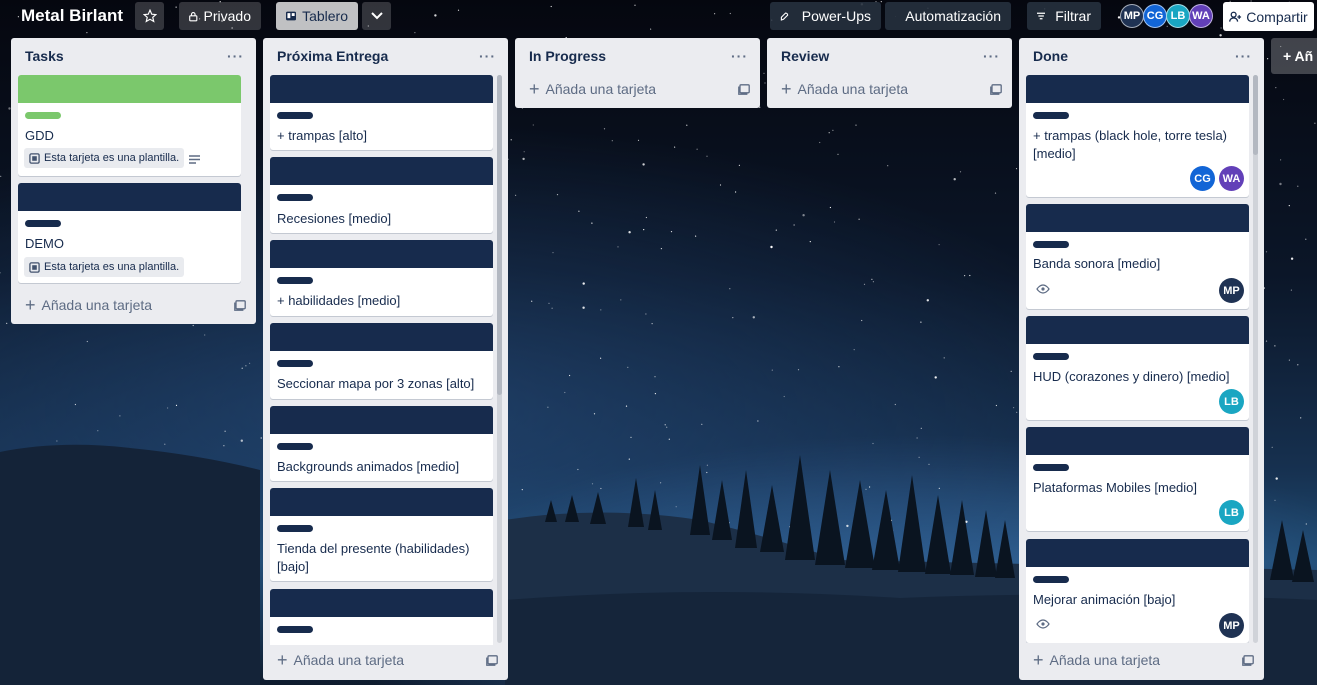 The width and height of the screenshot is (1317, 685). I want to click on star-button, so click(149, 16).